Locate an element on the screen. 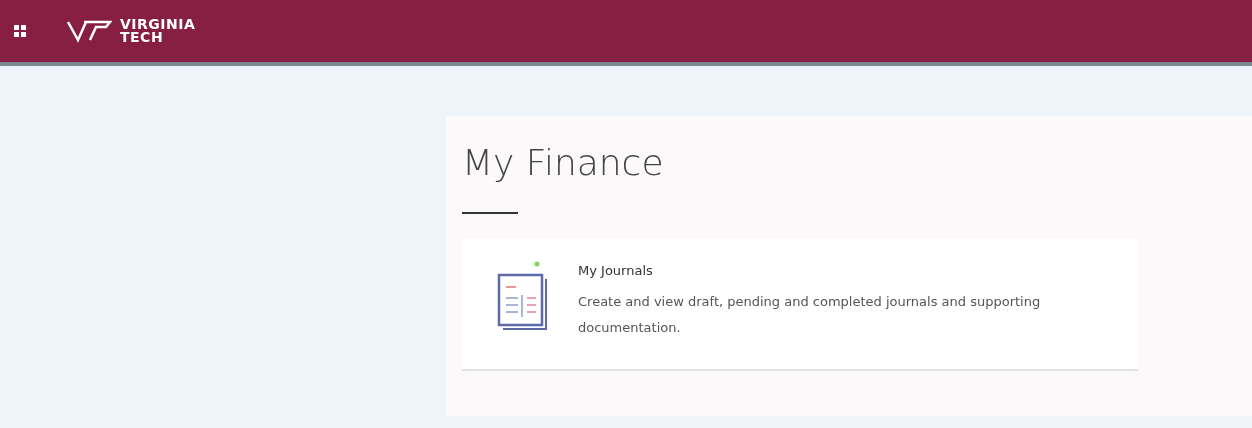  apps-menu-icon is located at coordinates (20, 31).